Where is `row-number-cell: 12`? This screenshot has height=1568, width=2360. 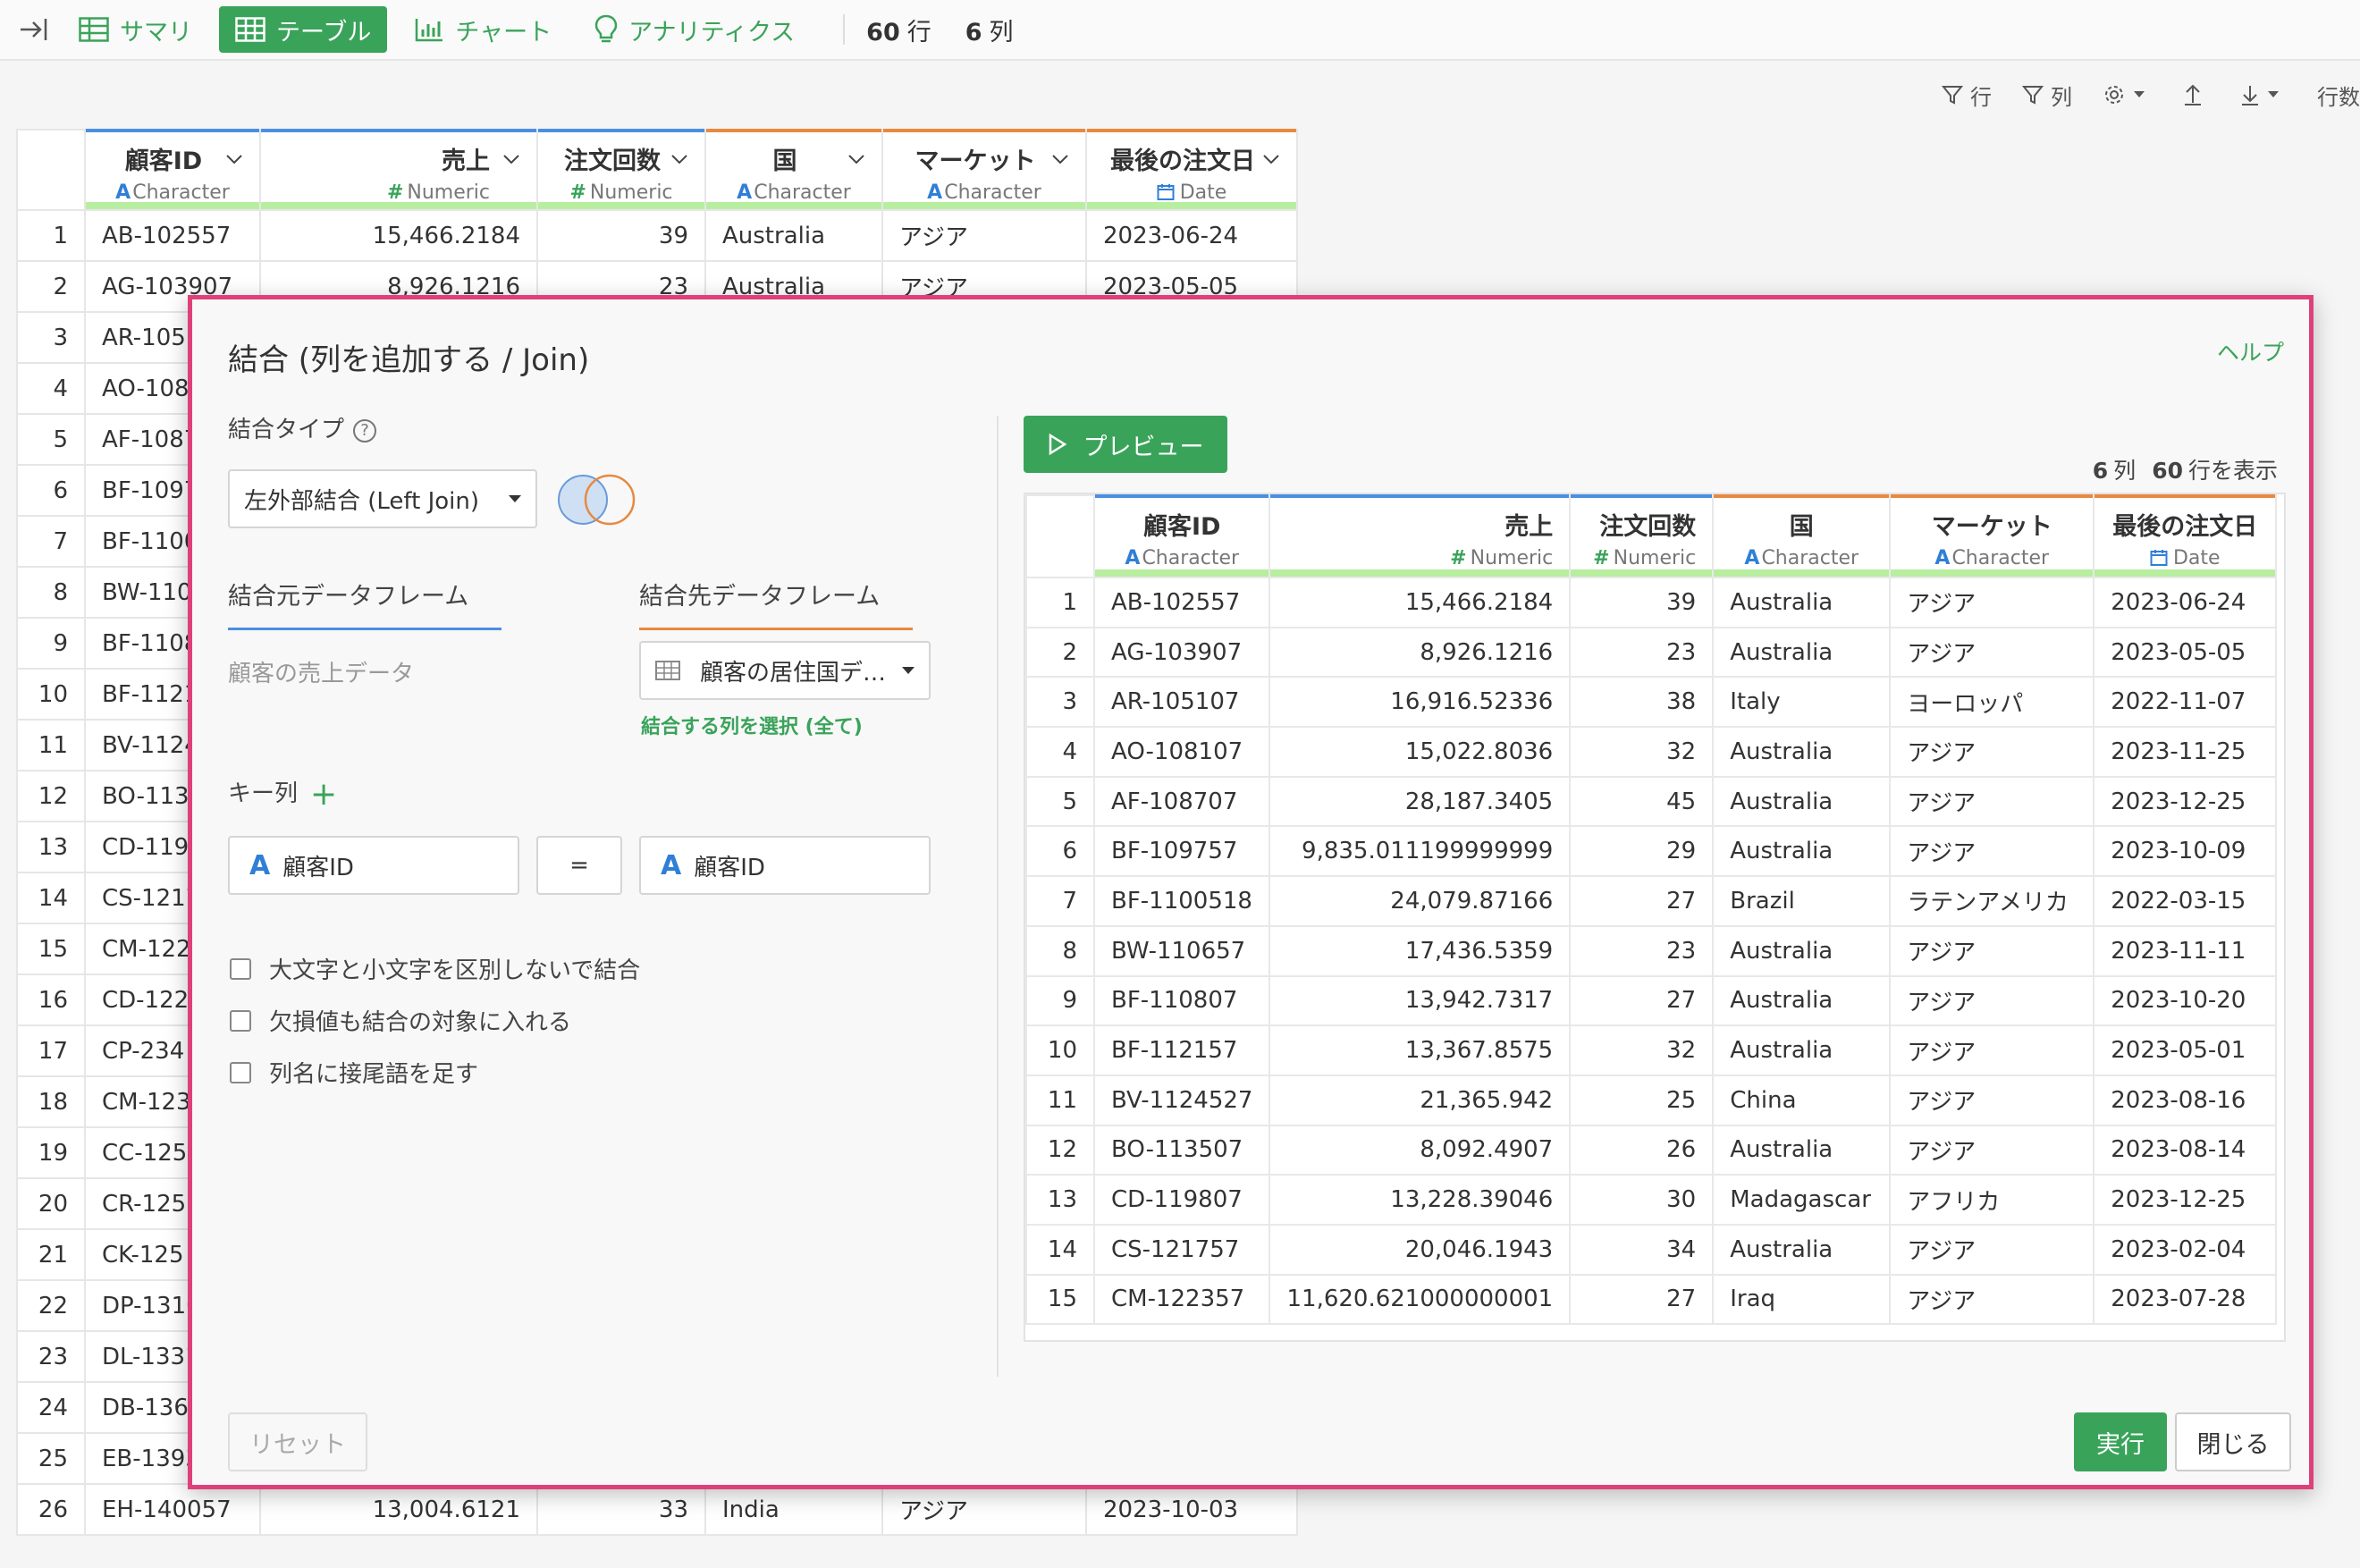
row-number-cell: 12 is located at coordinates (51, 796).